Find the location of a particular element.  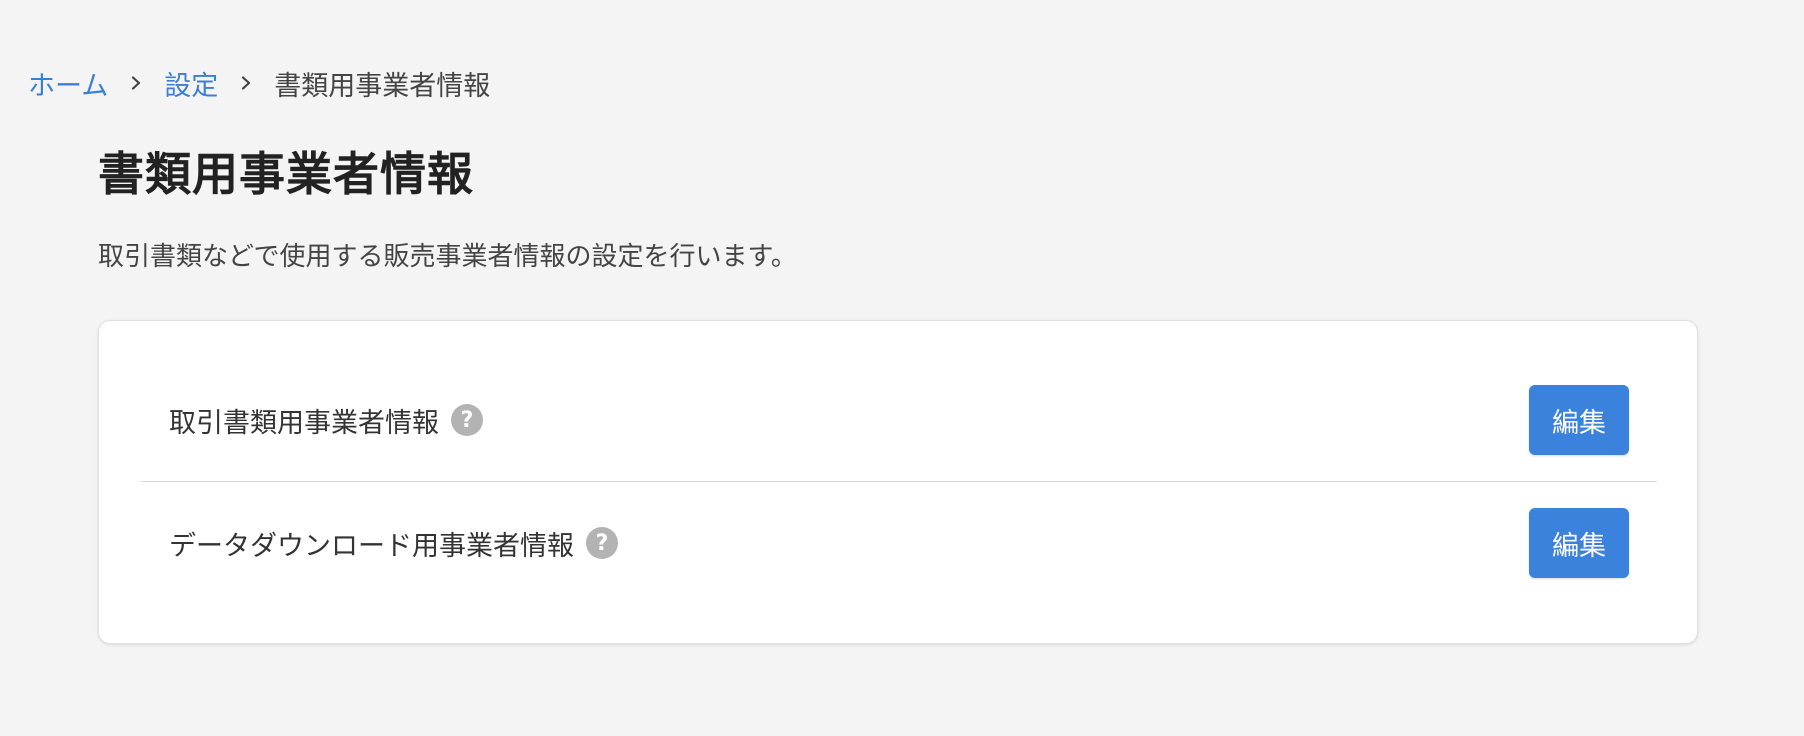

row-label: 取引書類用事業者情報 is located at coordinates (304, 423).